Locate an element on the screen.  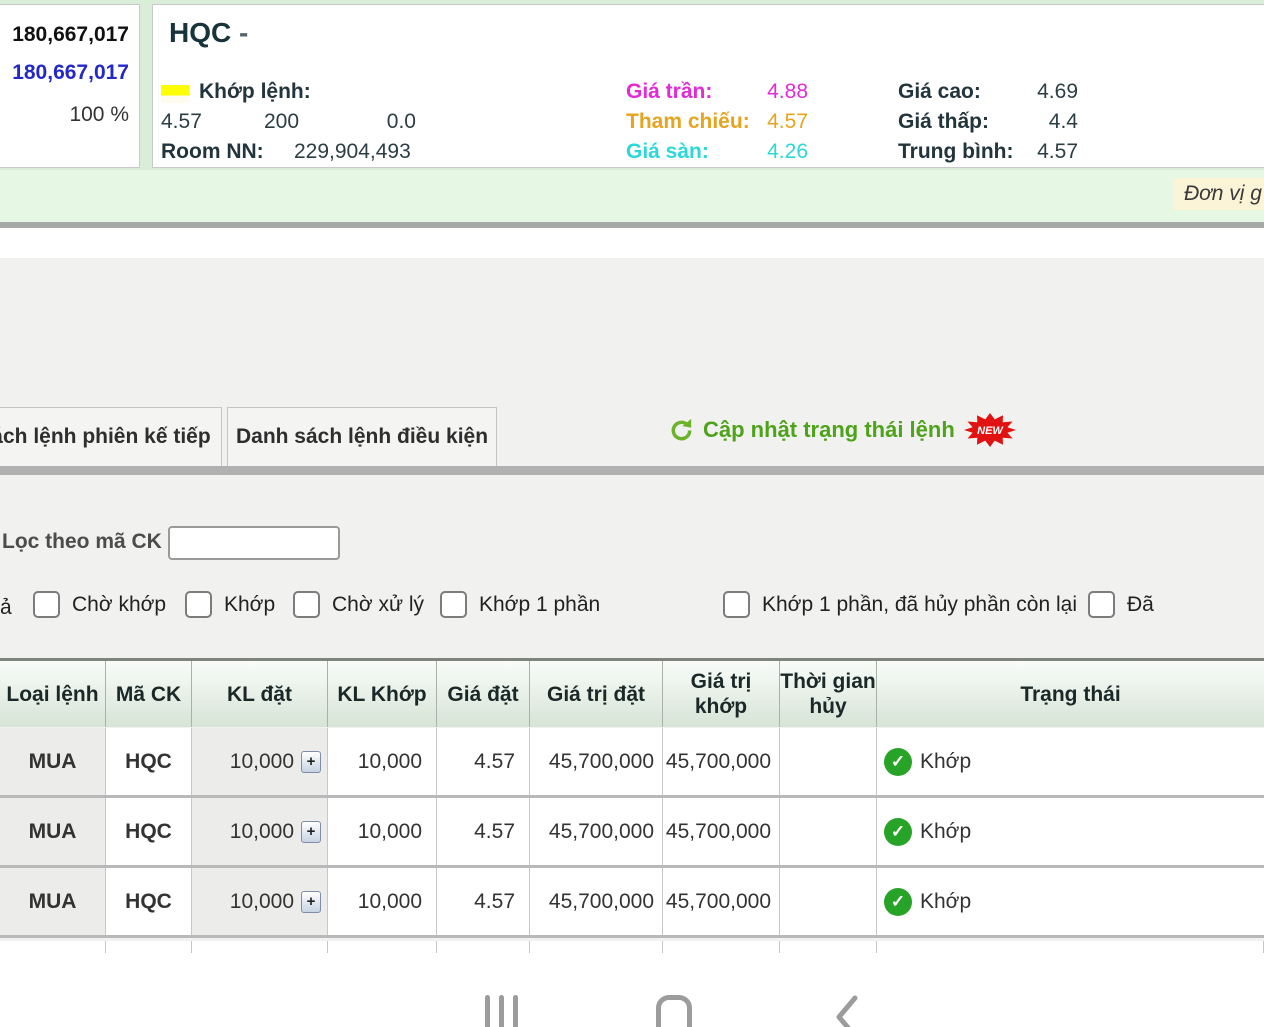
symbol-code: HQC is located at coordinates (200, 32).